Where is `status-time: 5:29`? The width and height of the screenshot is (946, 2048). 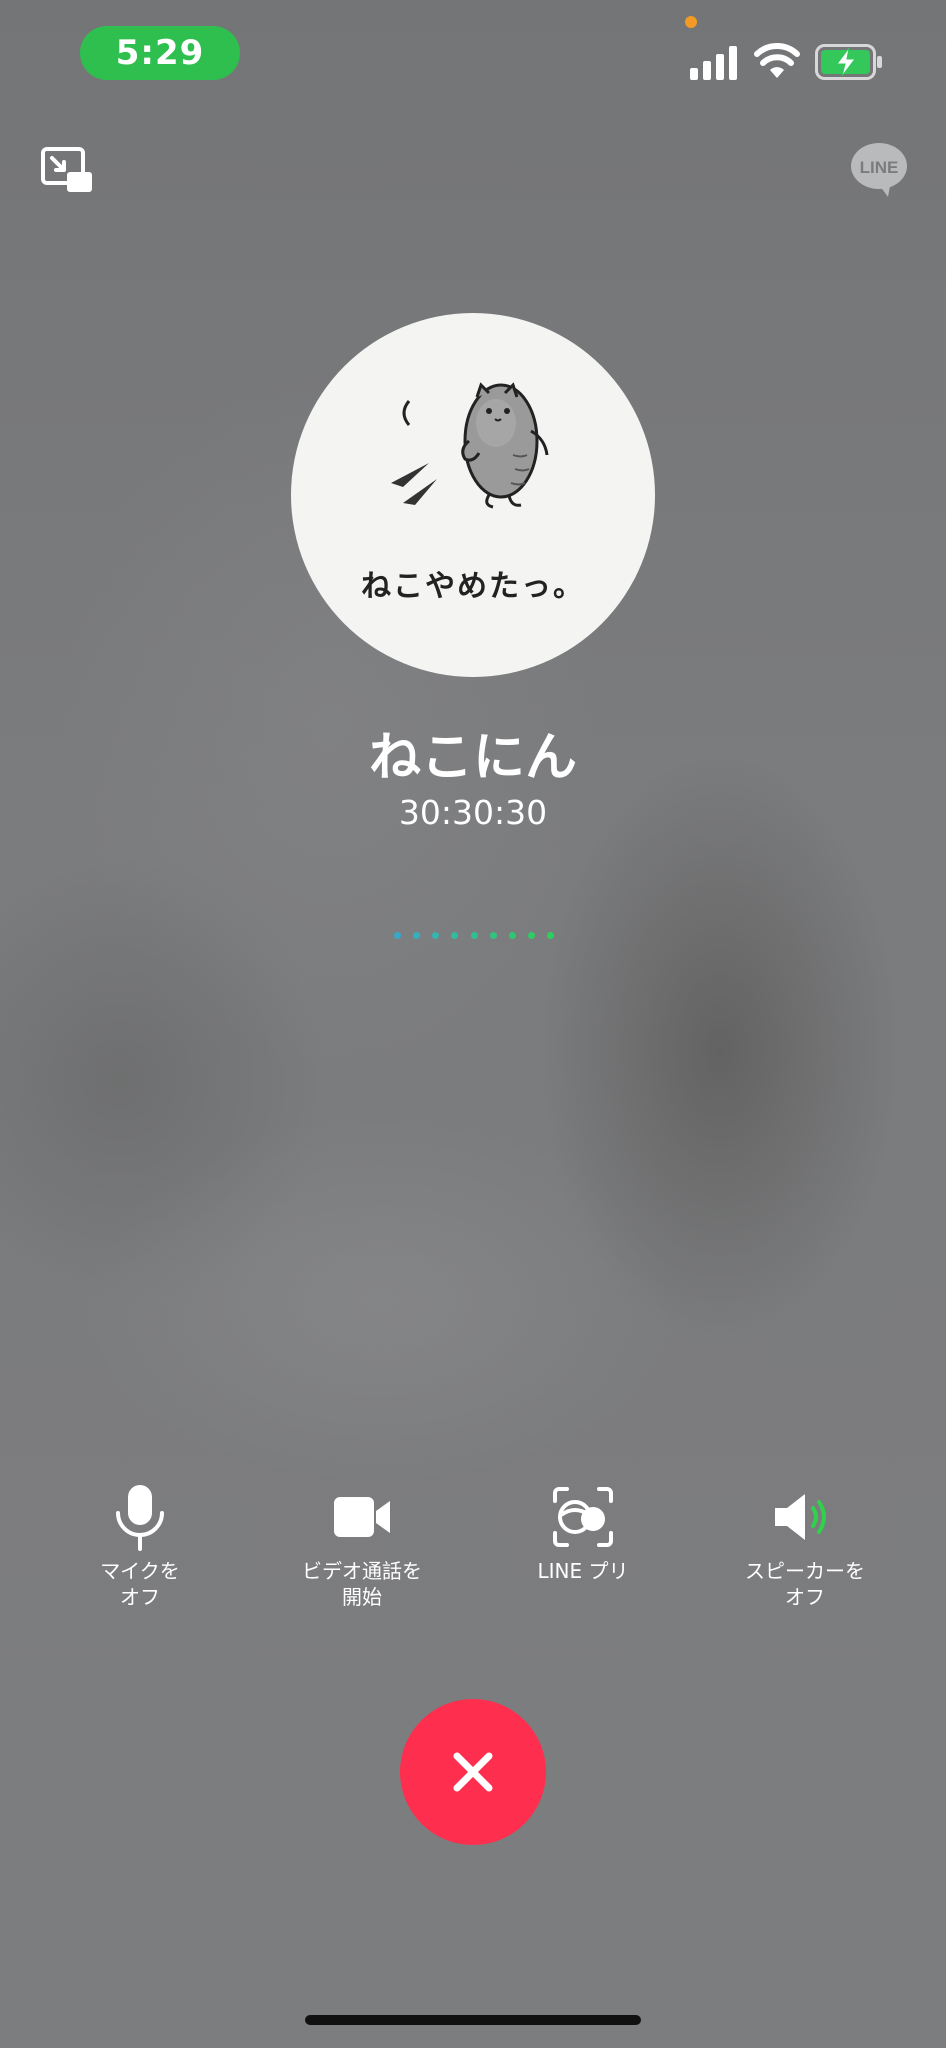
status-time: 5:29 is located at coordinates (160, 53).